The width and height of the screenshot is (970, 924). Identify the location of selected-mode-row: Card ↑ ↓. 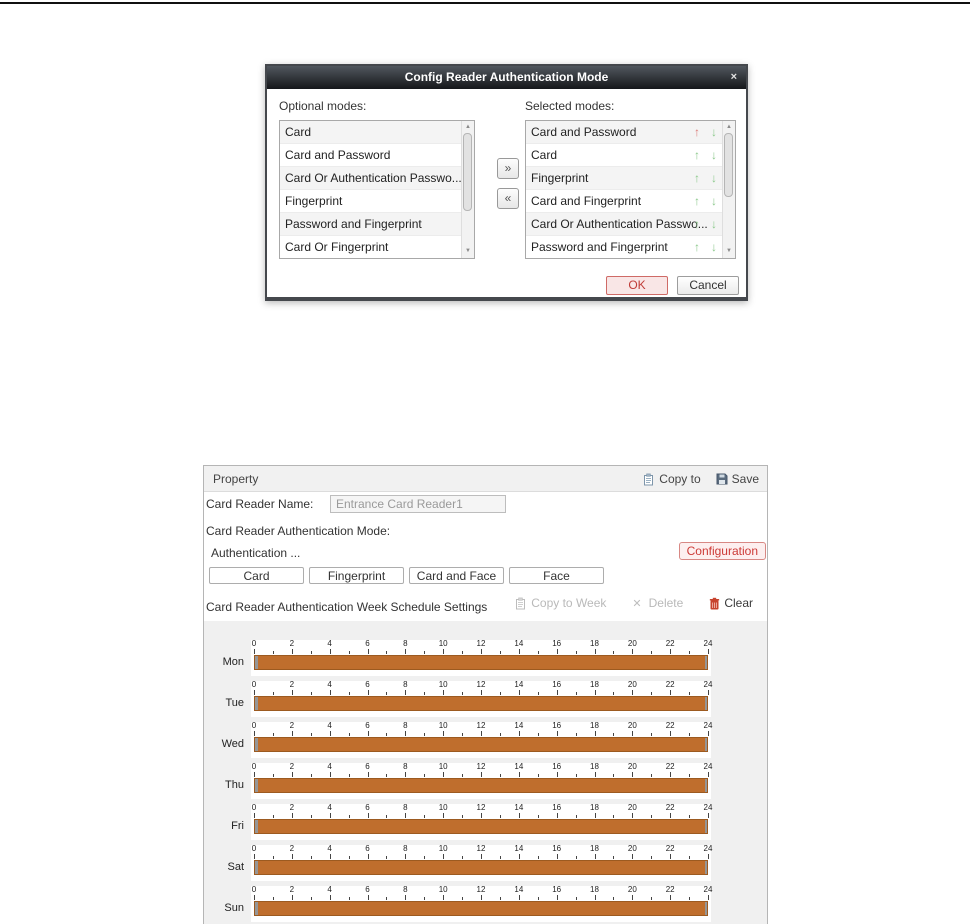
(624, 155).